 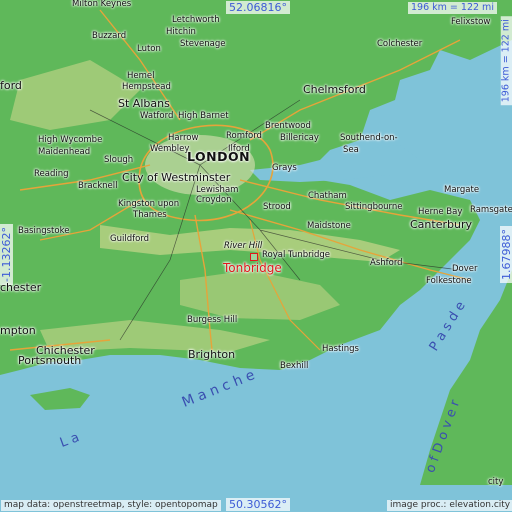 What do you see at coordinates (18, 330) in the screenshot?
I see `place-mpton: mpton` at bounding box center [18, 330].